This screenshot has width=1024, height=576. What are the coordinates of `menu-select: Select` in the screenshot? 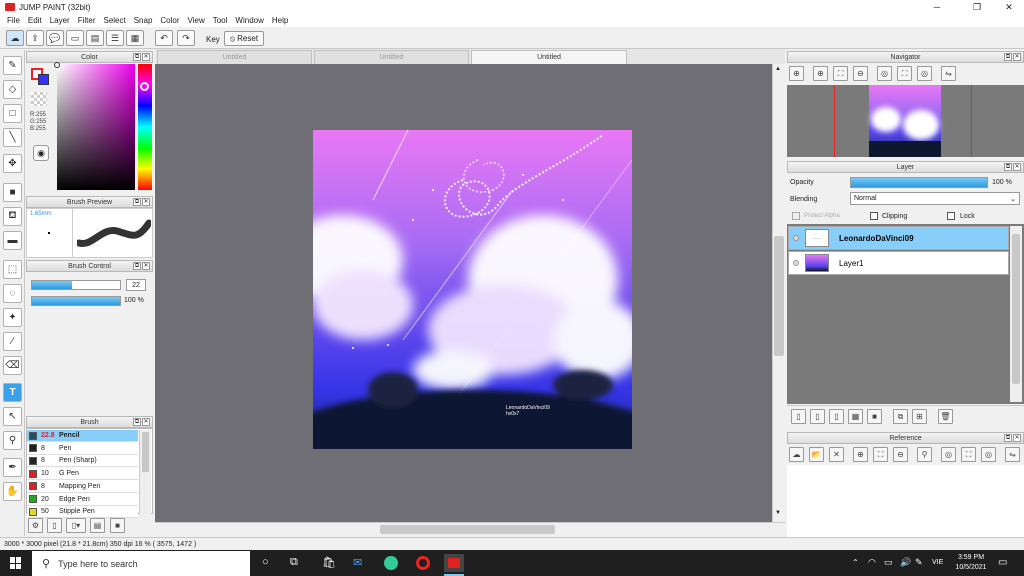 It's located at (114, 20).